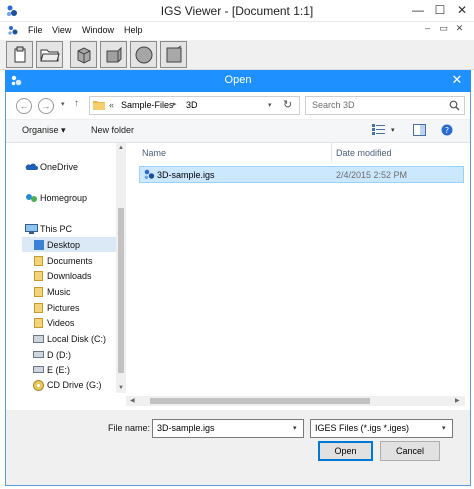 The width and height of the screenshot is (474, 489). Describe the element at coordinates (38, 354) in the screenshot. I see `drive-d-icon` at that location.